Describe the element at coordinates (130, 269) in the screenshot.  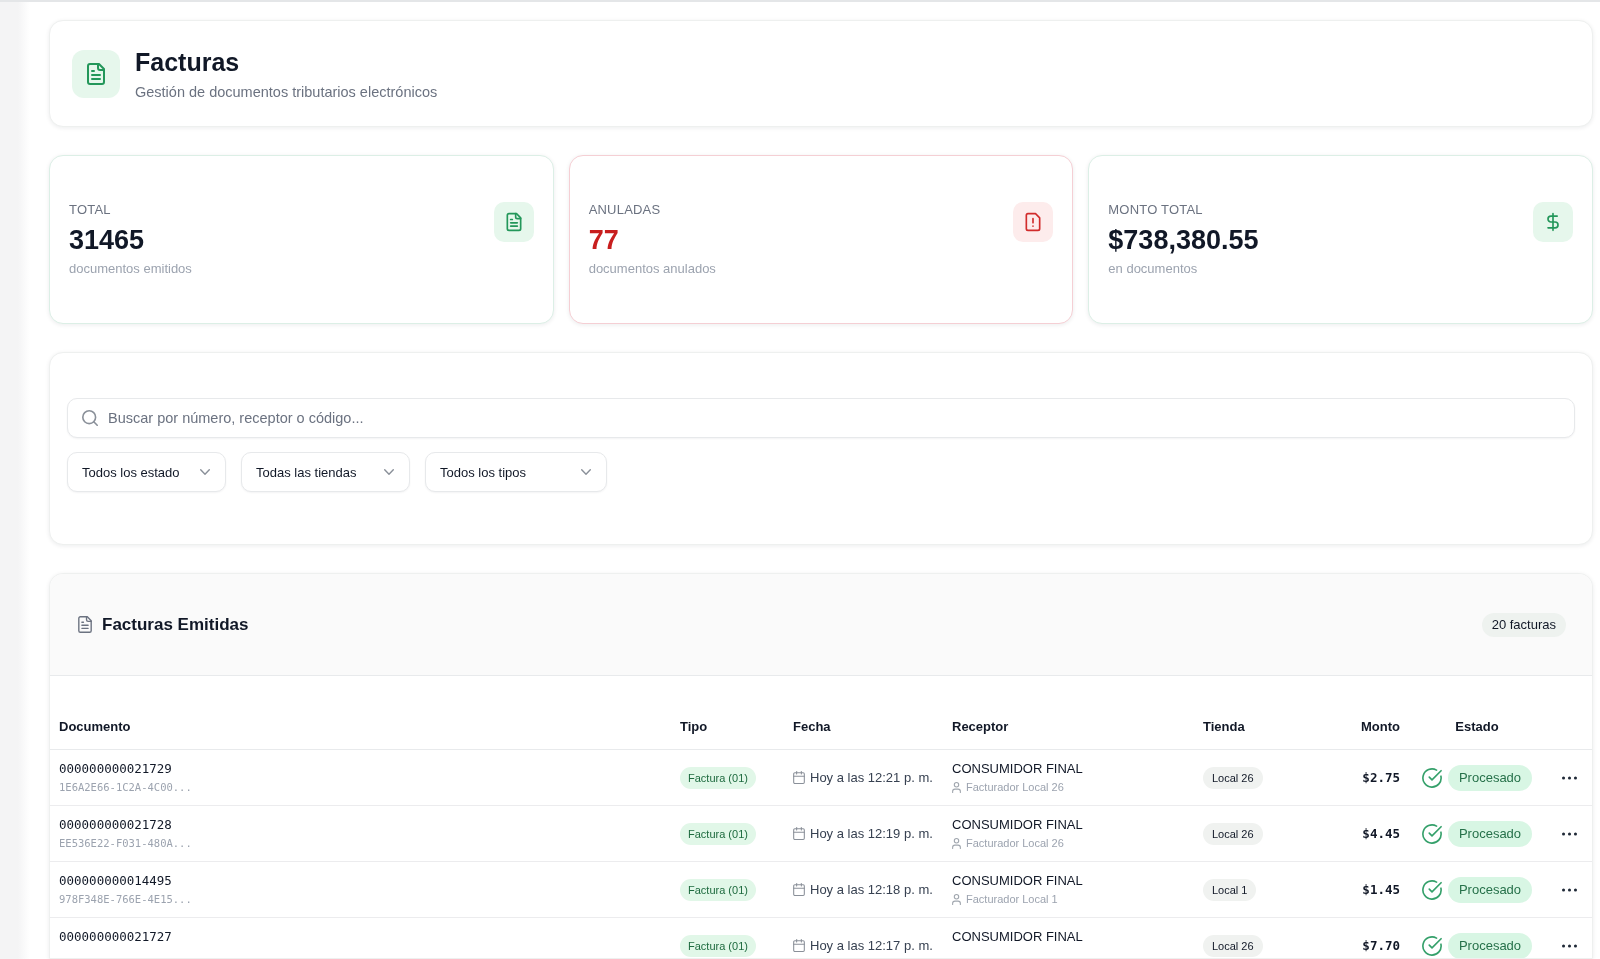
I see `stat-caption: documentos emitidos` at that location.